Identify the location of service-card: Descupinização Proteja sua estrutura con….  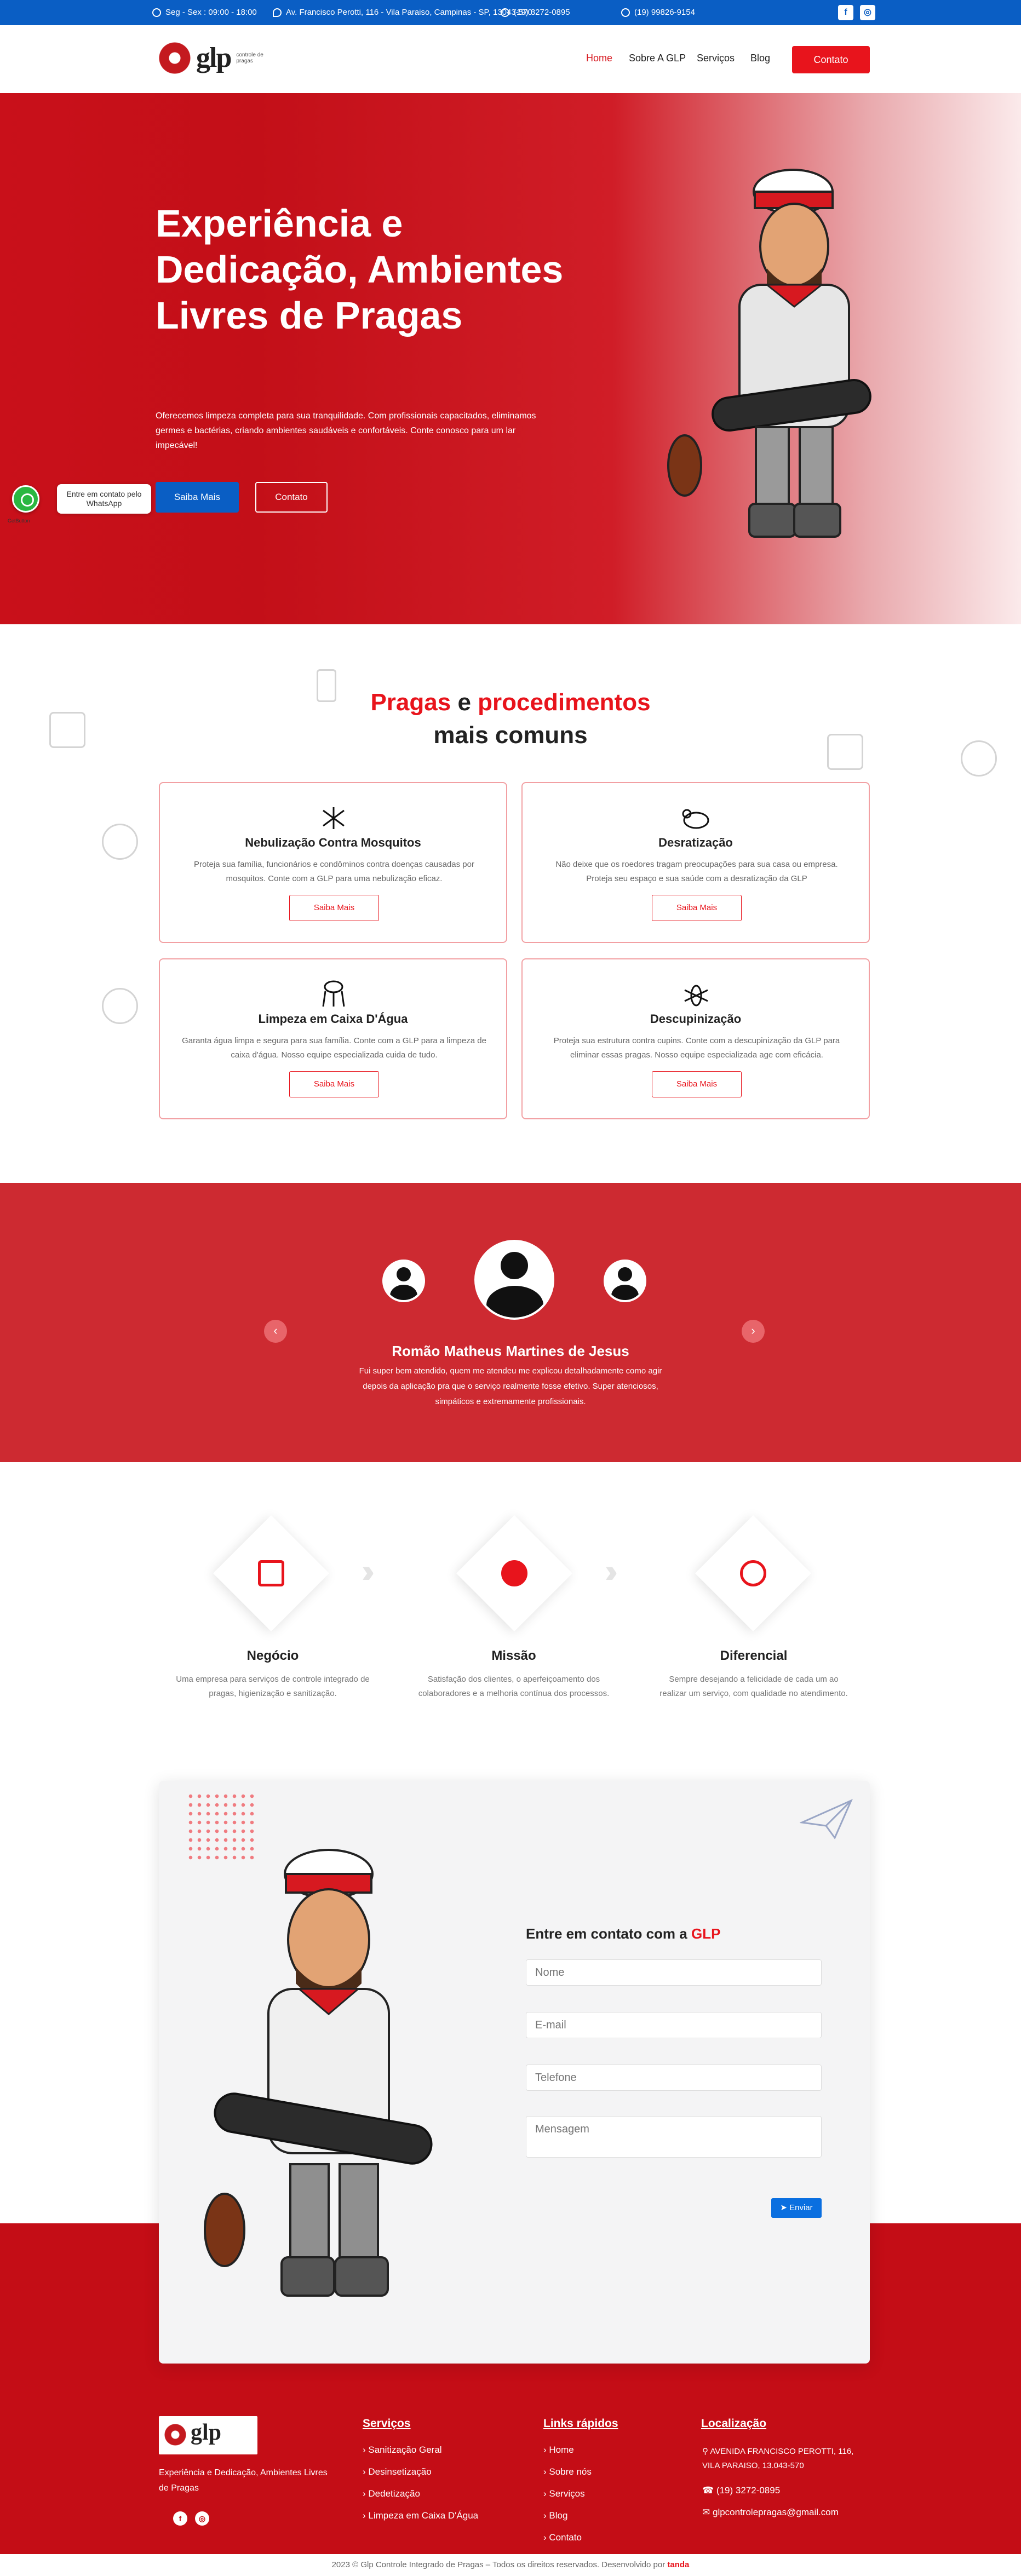
(695, 1038).